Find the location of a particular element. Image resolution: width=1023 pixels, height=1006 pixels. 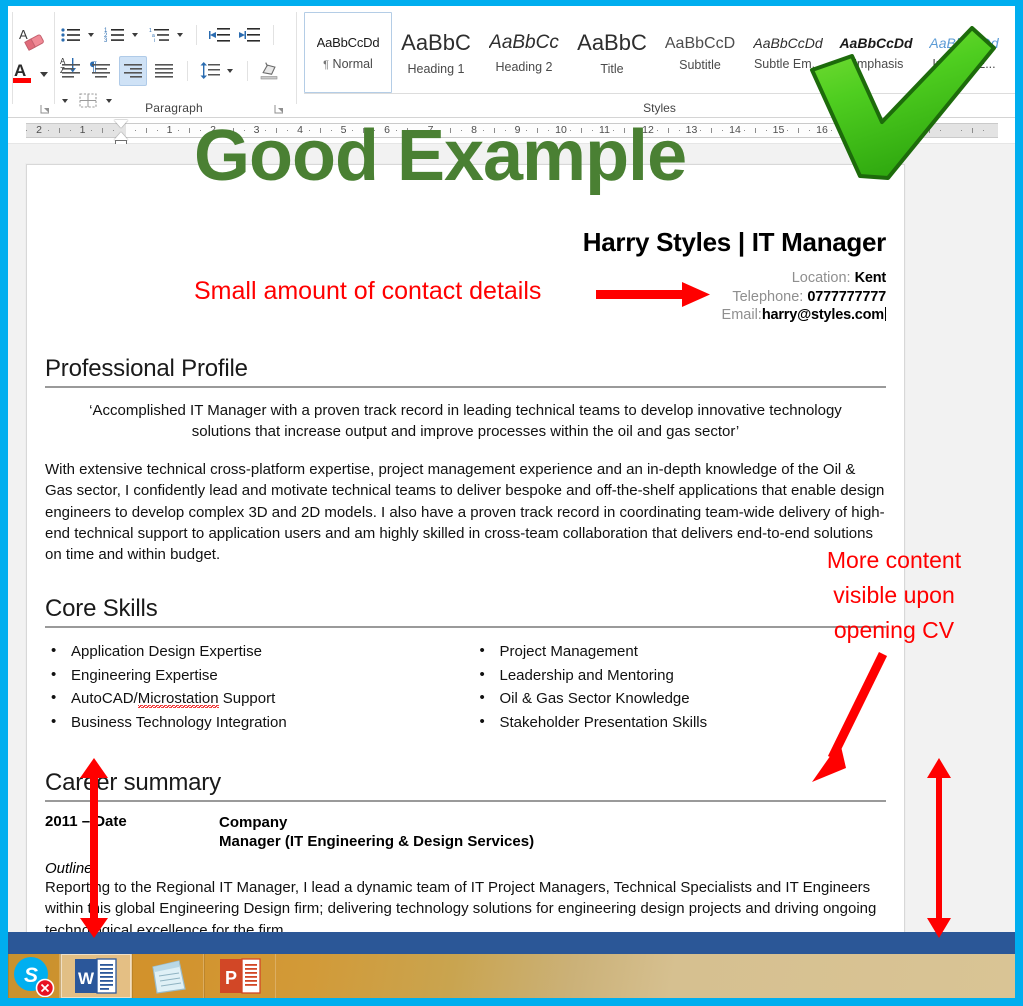

svg-text: W is located at coordinates (86, 978).